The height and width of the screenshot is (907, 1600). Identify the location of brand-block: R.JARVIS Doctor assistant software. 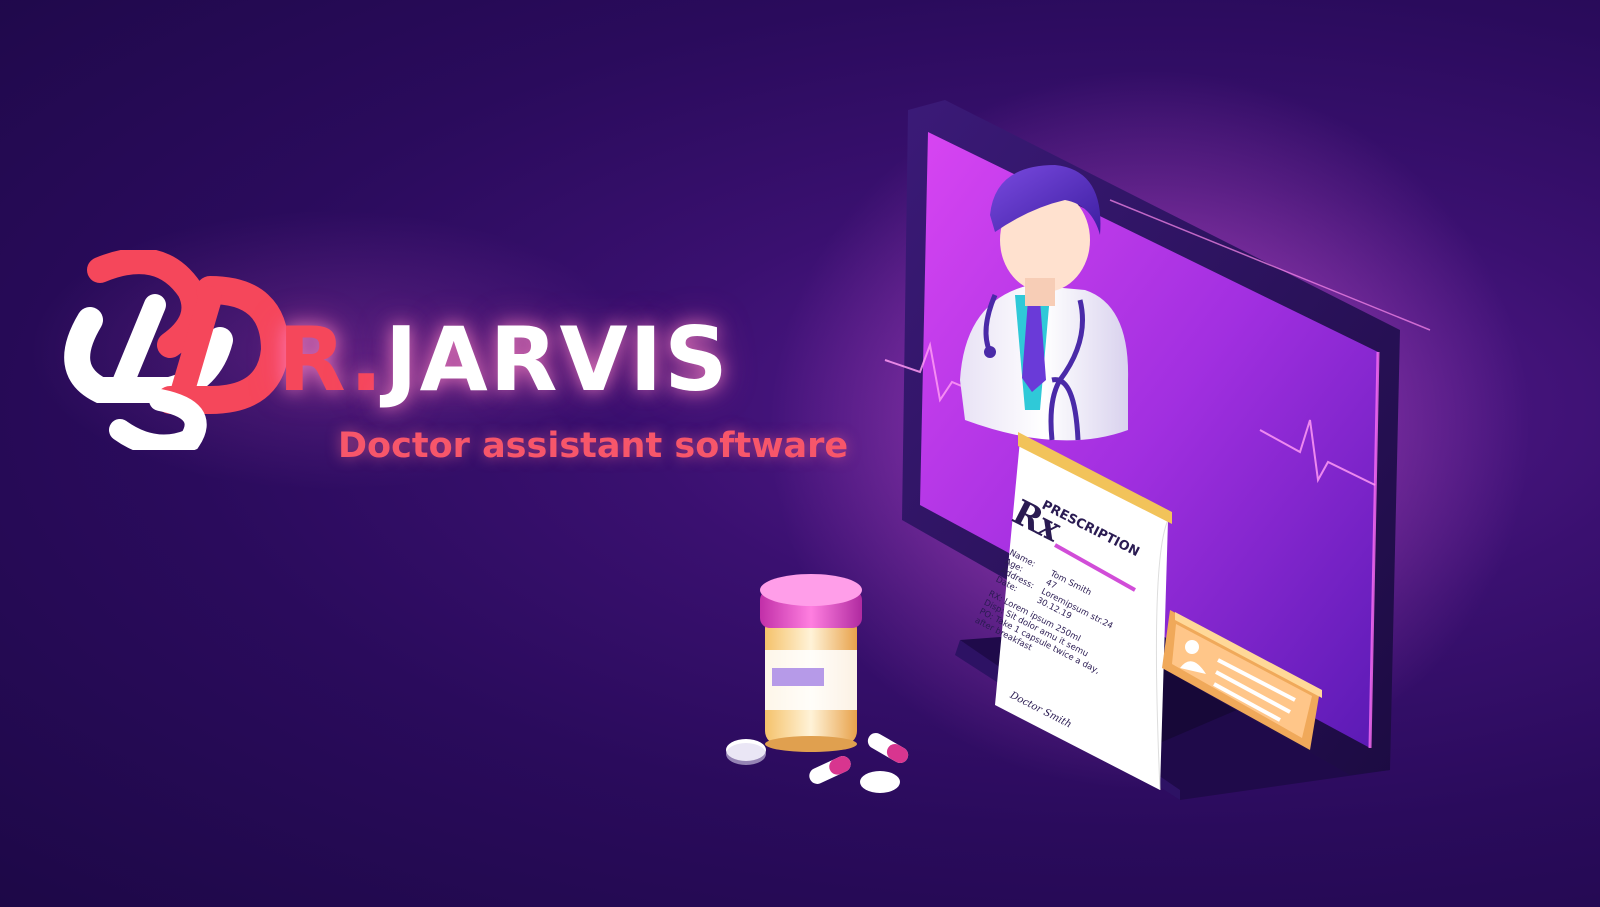
(470, 370).